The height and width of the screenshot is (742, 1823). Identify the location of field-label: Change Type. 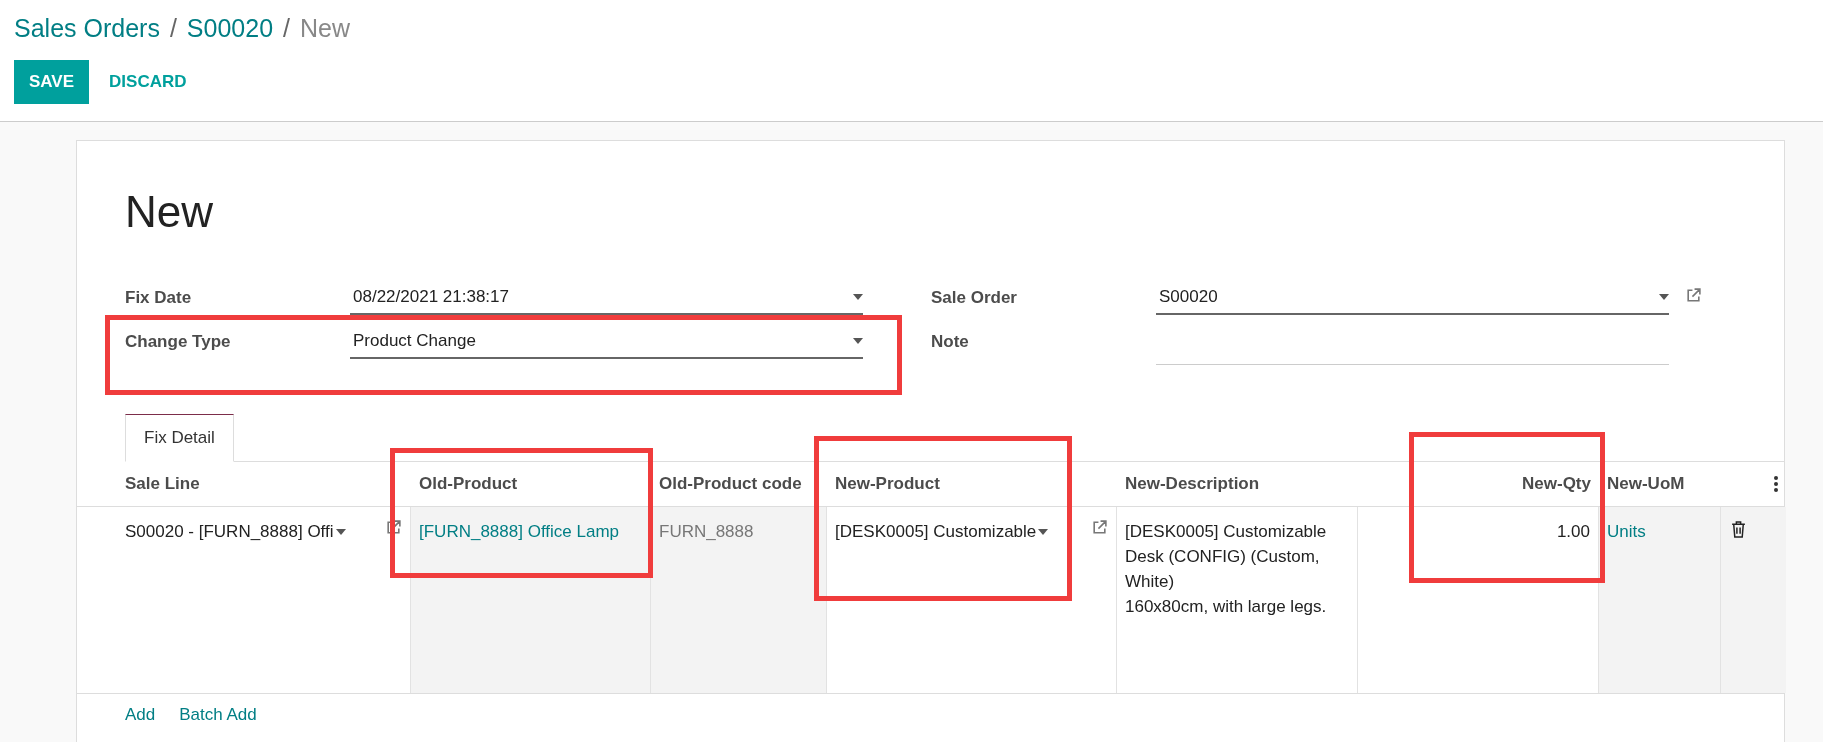
(178, 342).